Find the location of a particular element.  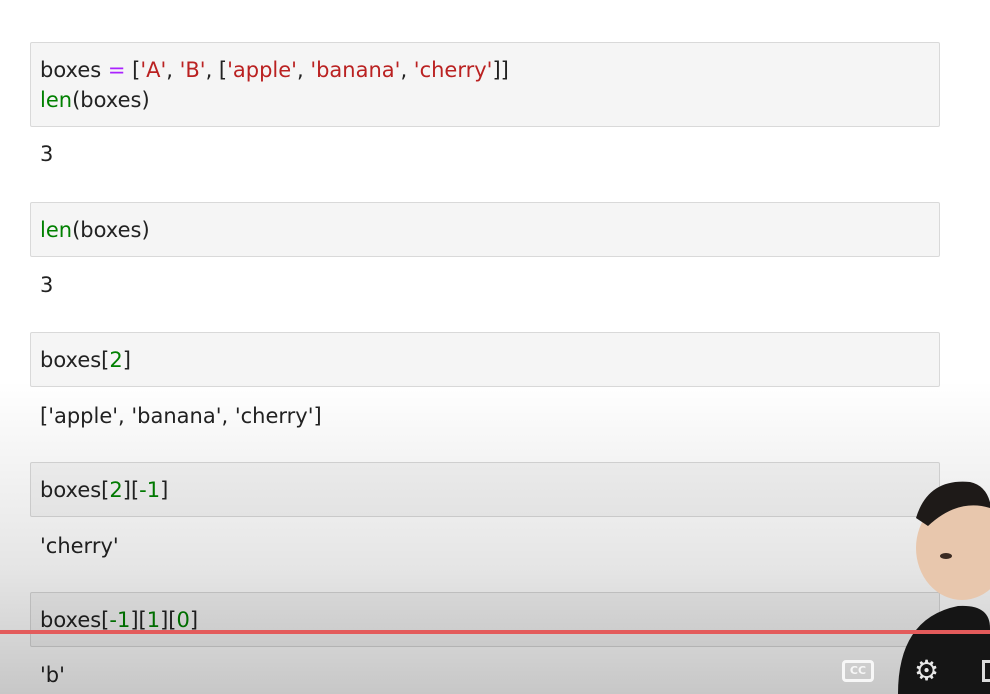

code-string: 'A' is located at coordinates (153, 70).